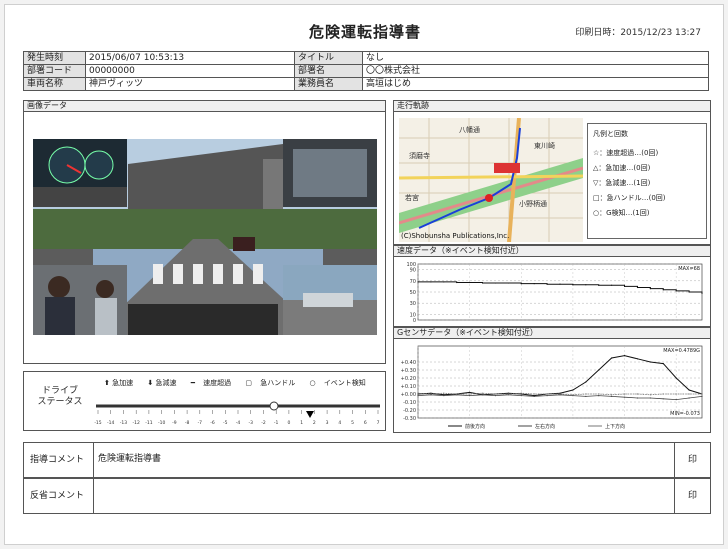  I want to click on timeline-tick-label: 5, so click(352, 423).